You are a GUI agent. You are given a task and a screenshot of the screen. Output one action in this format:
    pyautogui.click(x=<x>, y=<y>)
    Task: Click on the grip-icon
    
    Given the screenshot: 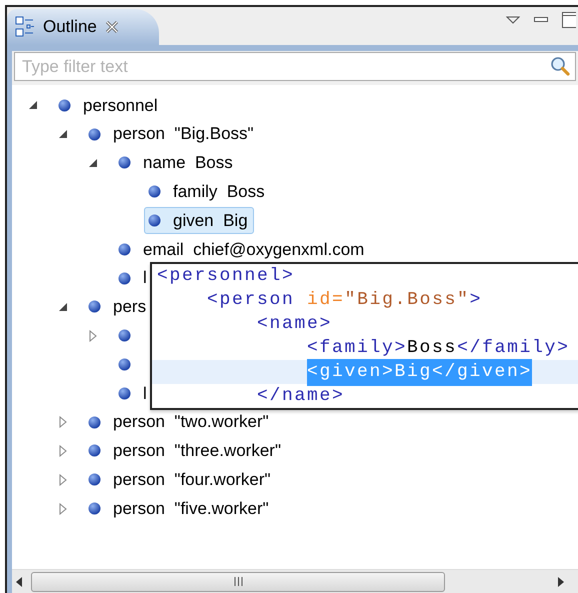 What is the action you would take?
    pyautogui.click(x=238, y=581)
    